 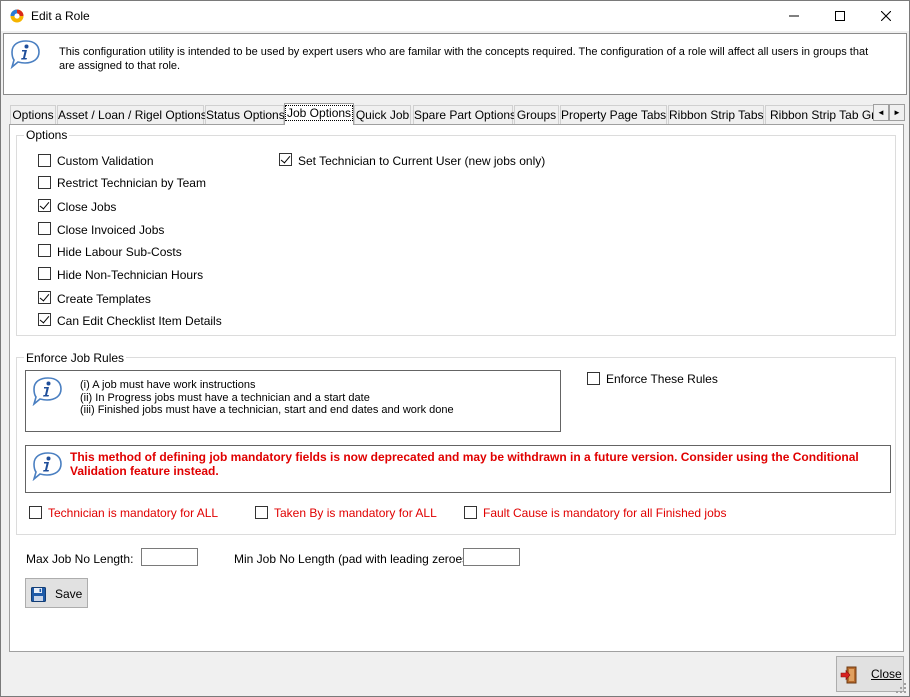 What do you see at coordinates (870, 674) in the screenshot?
I see `close-button: Close` at bounding box center [870, 674].